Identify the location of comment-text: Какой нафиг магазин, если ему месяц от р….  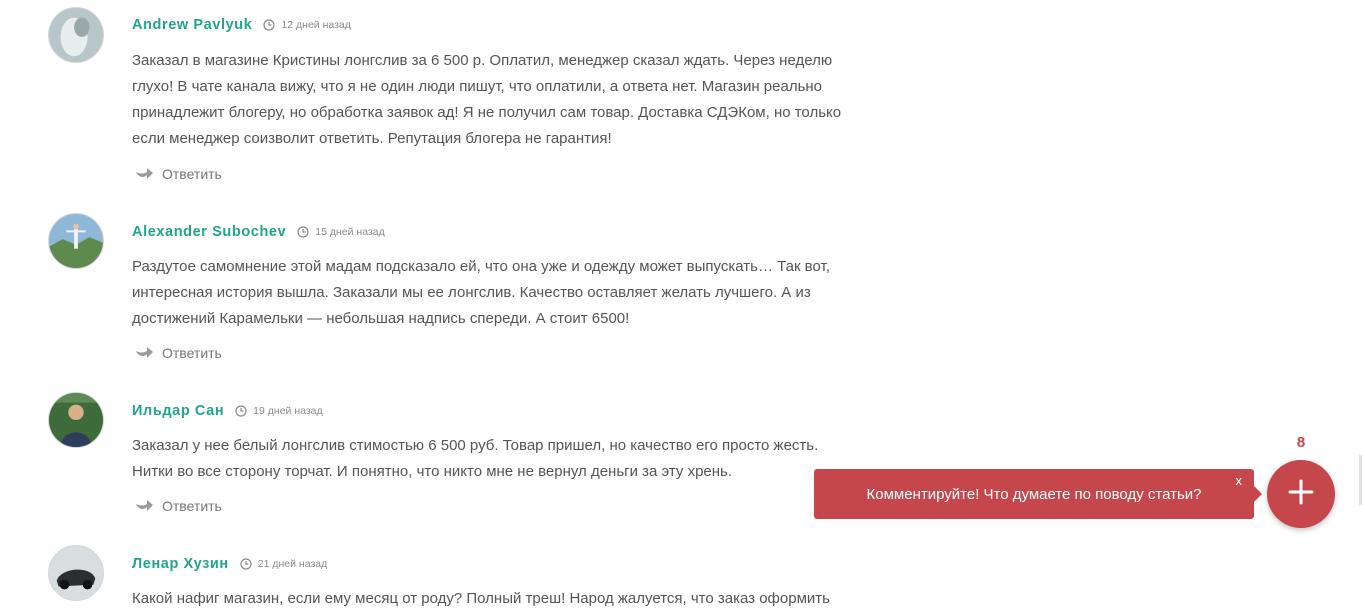
(512, 599).